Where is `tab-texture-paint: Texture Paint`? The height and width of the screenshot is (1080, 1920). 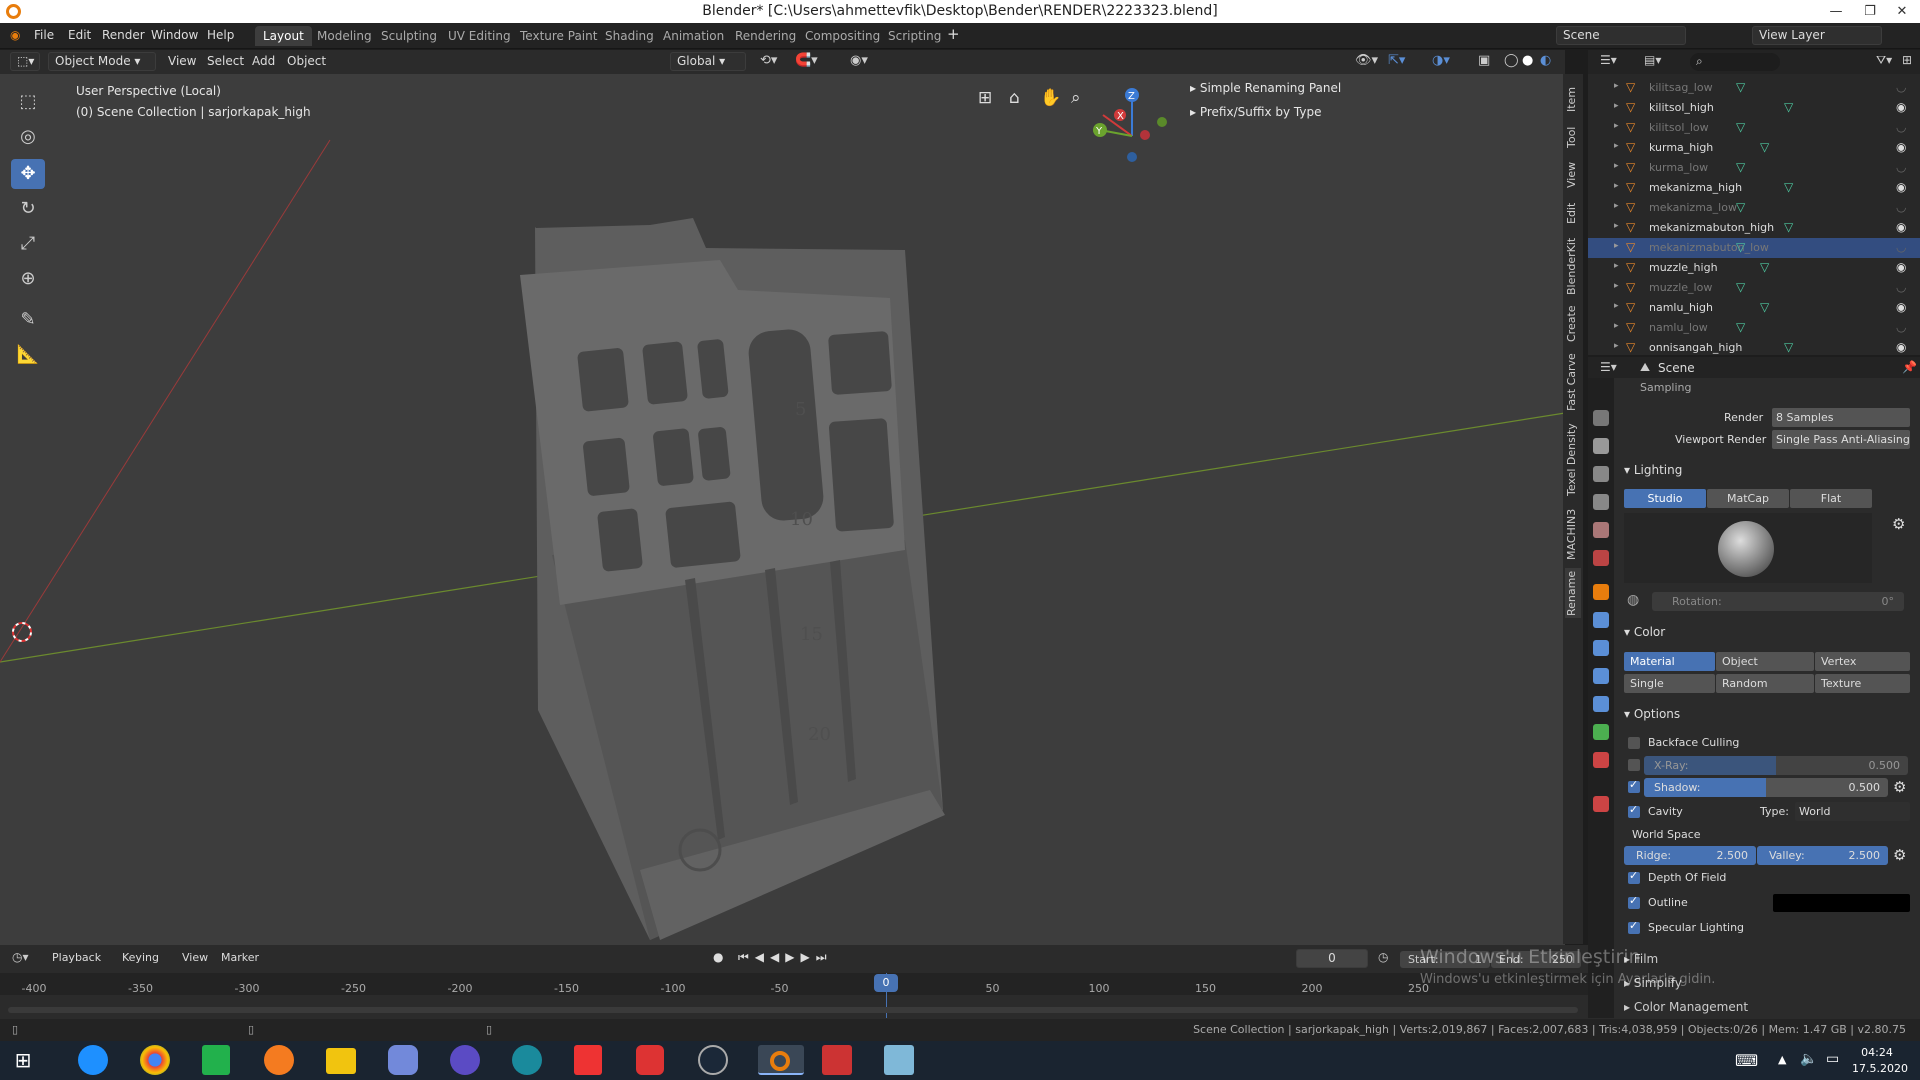
tab-texture-paint: Texture Paint is located at coordinates (558, 36).